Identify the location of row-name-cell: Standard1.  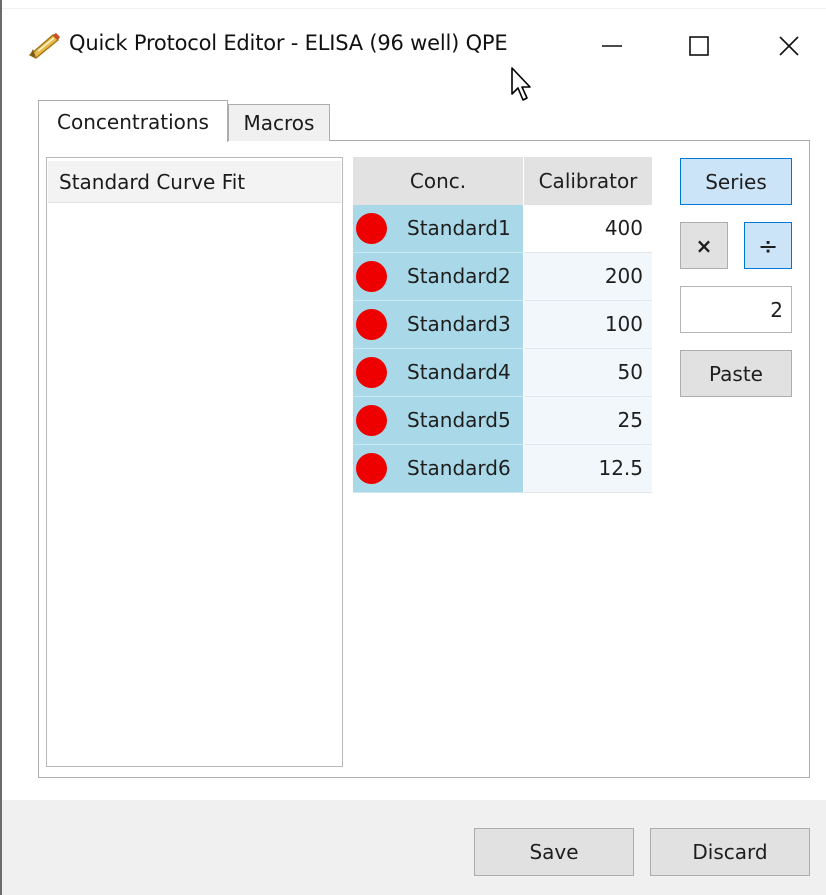
(438, 229).